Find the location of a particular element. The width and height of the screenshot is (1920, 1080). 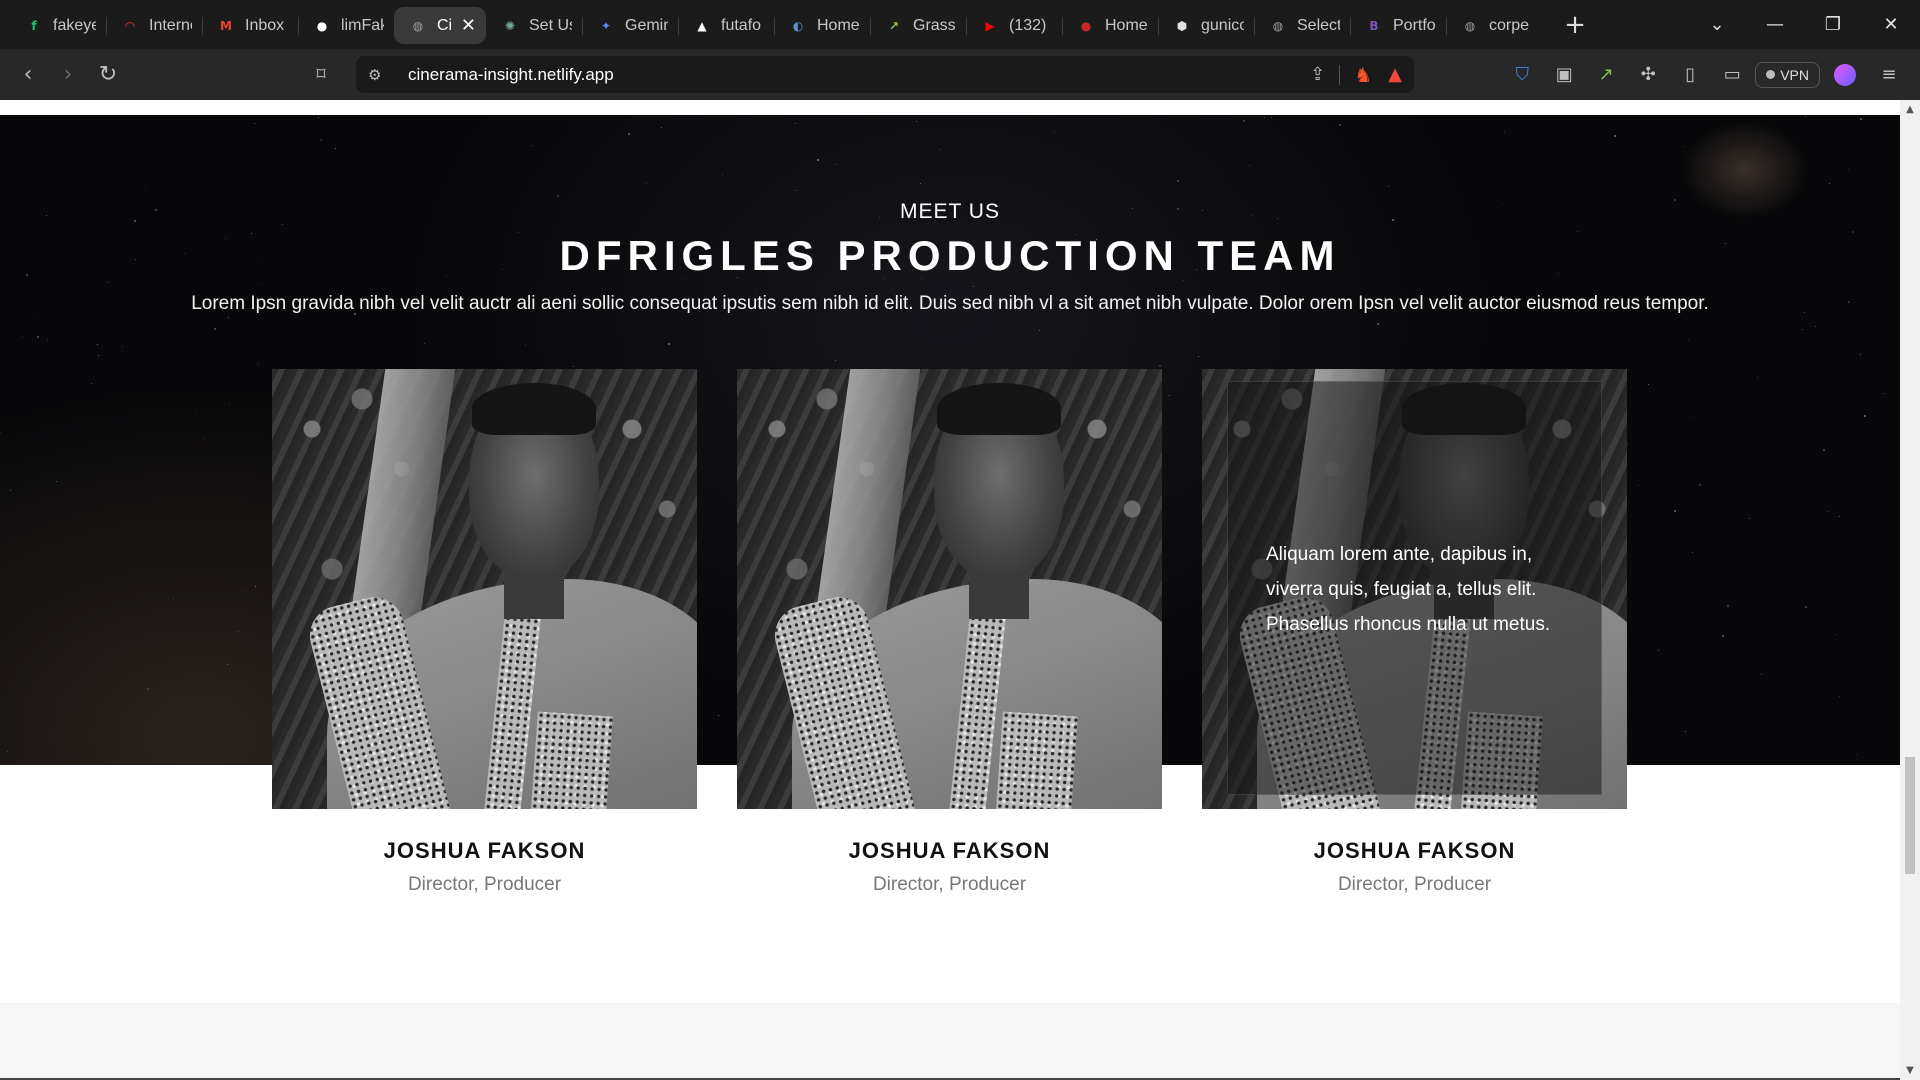

shield-icon: ⬢ is located at coordinates (1182, 25).